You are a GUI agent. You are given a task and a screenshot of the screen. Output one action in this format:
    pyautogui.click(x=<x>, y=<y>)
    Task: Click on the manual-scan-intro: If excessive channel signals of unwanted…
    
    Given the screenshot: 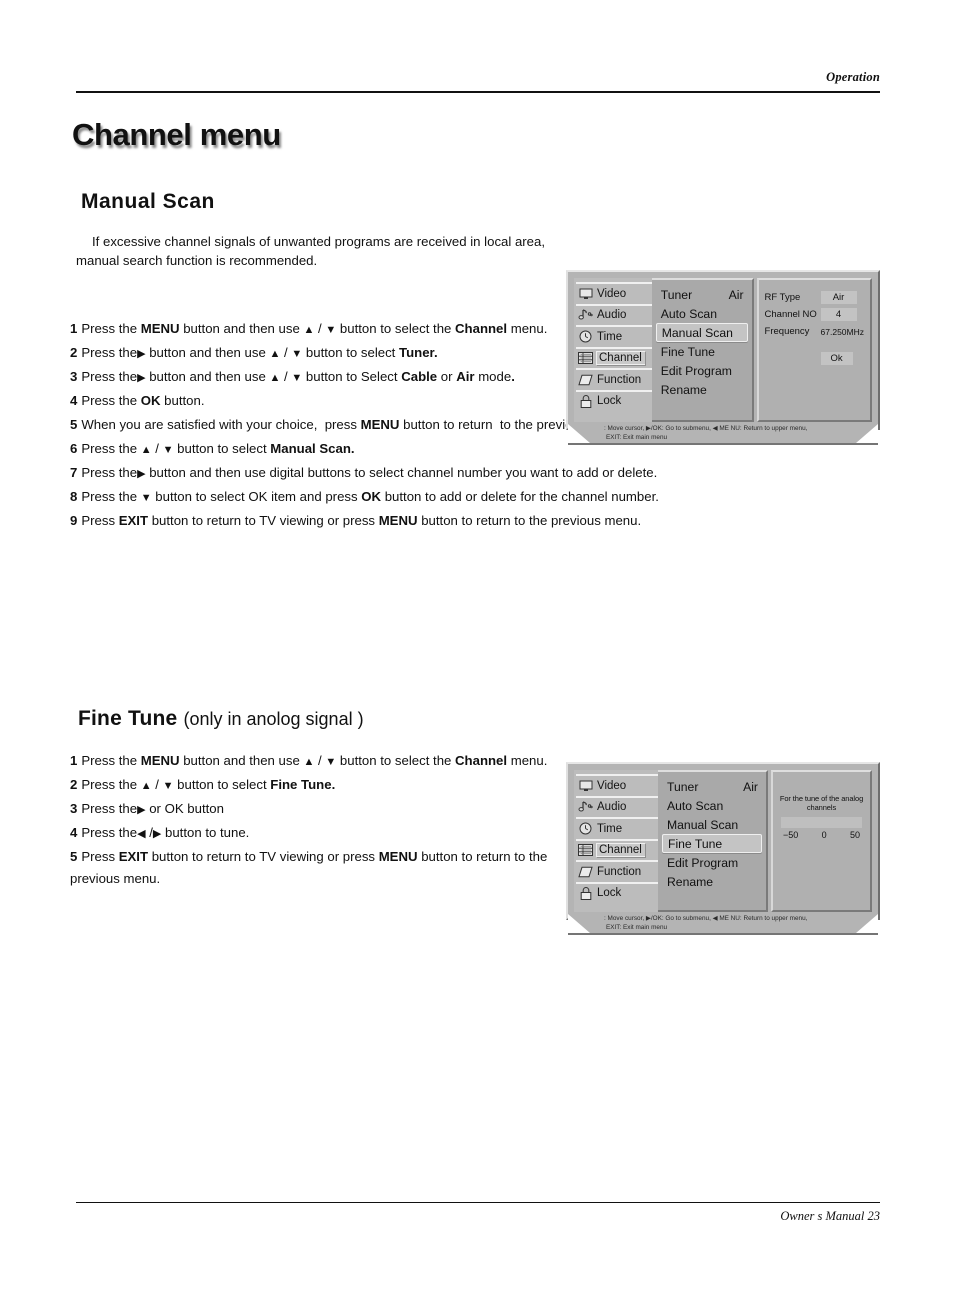 What is the action you would take?
    pyautogui.click(x=396, y=251)
    